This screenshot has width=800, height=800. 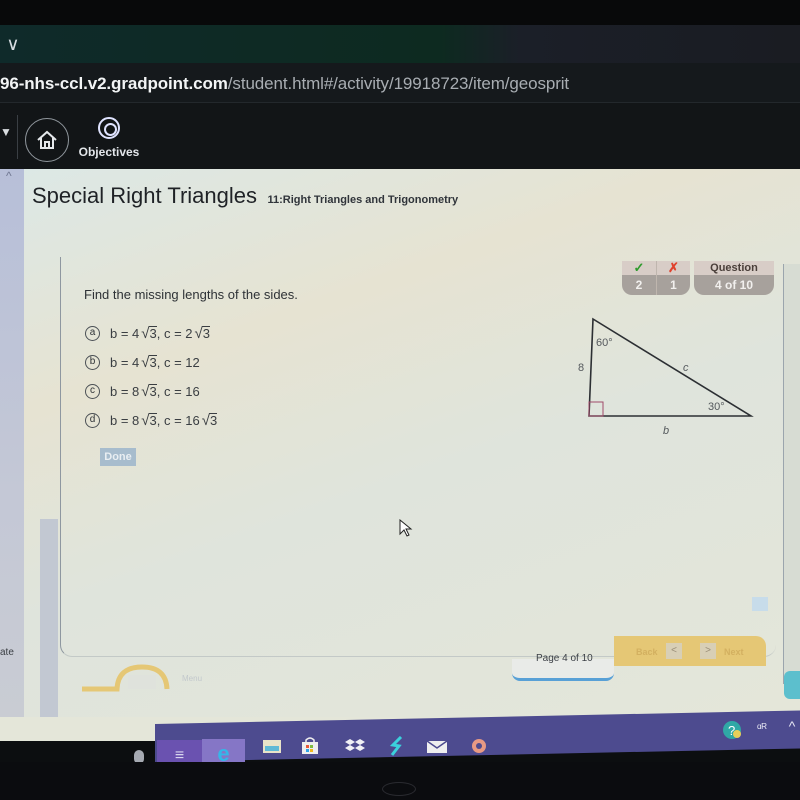 What do you see at coordinates (734, 652) in the screenshot?
I see `next-button: Next` at bounding box center [734, 652].